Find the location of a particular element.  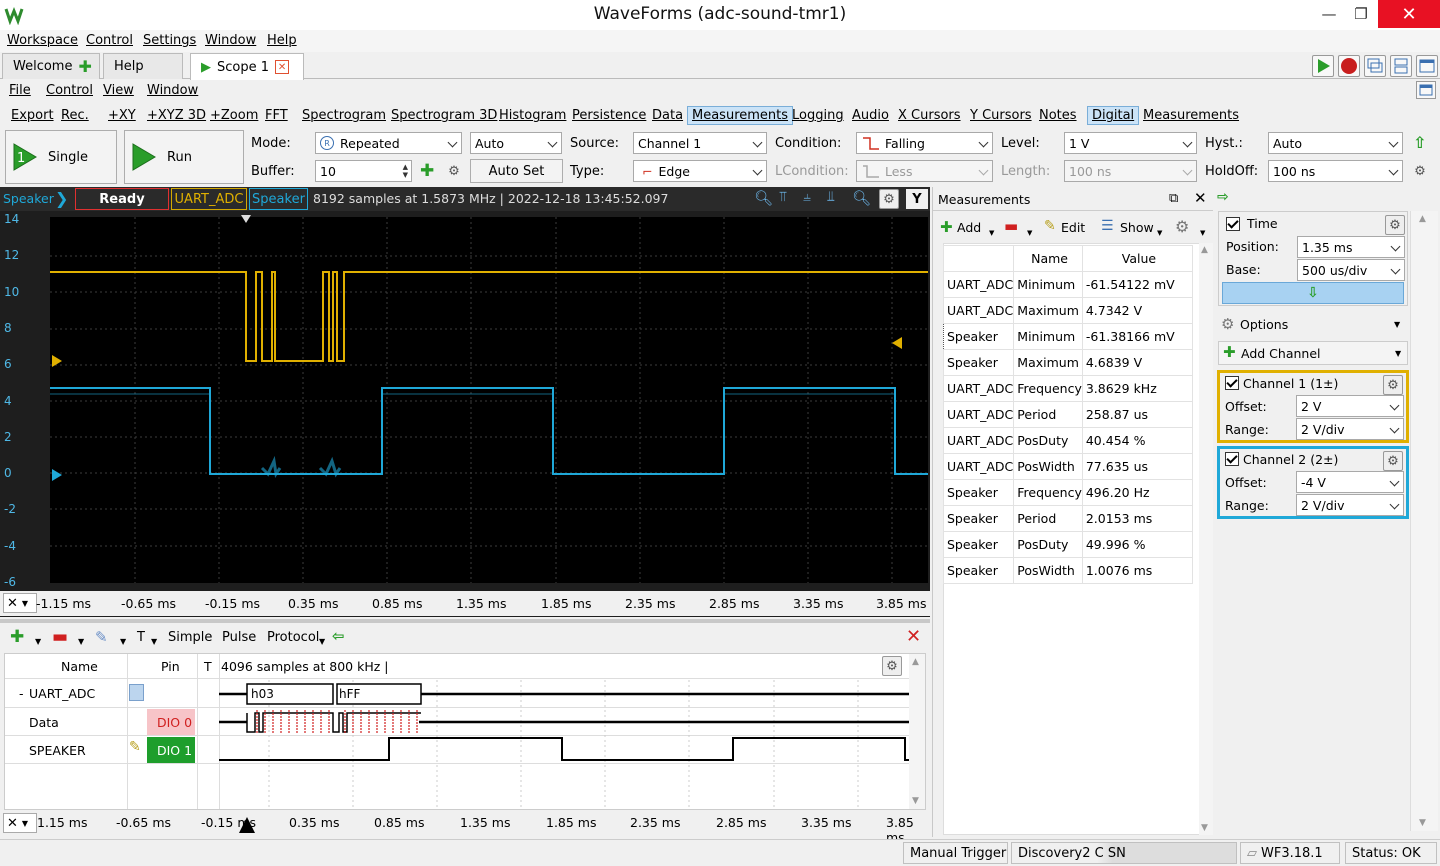

edit-signal-icon: ✎ is located at coordinates (135, 747).